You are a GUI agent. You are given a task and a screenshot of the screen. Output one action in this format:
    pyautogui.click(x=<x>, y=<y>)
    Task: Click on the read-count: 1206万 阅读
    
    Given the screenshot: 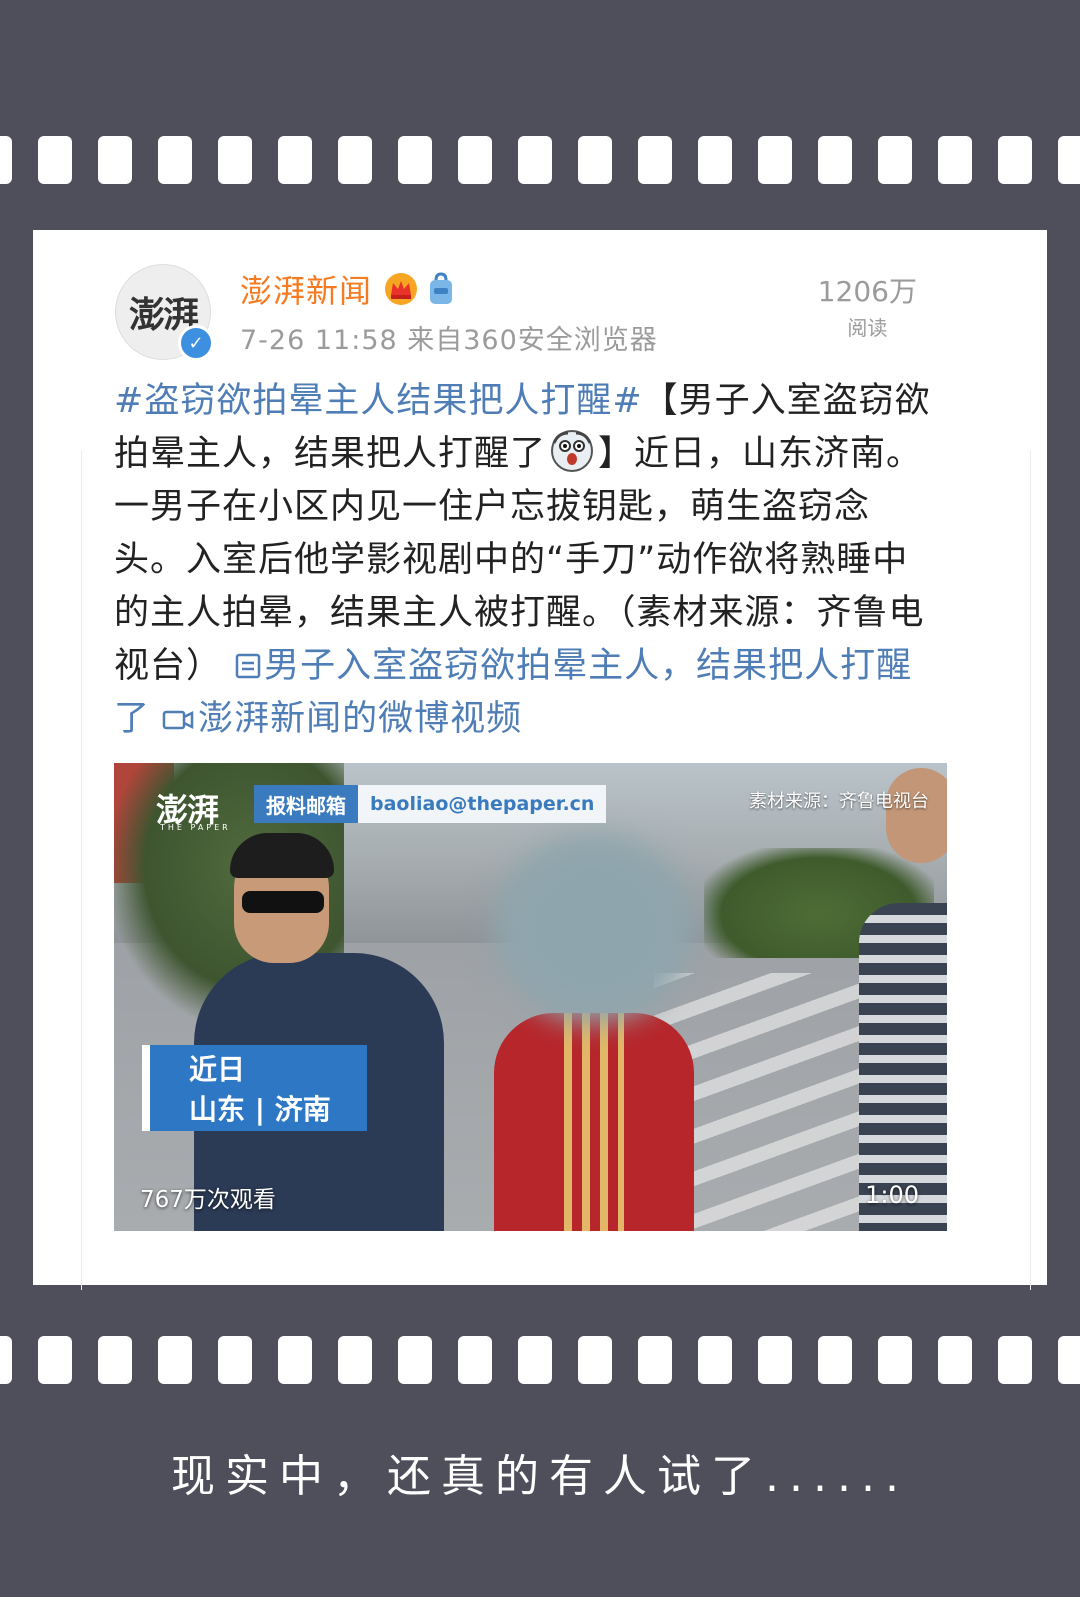 What is the action you would take?
    pyautogui.click(x=867, y=305)
    